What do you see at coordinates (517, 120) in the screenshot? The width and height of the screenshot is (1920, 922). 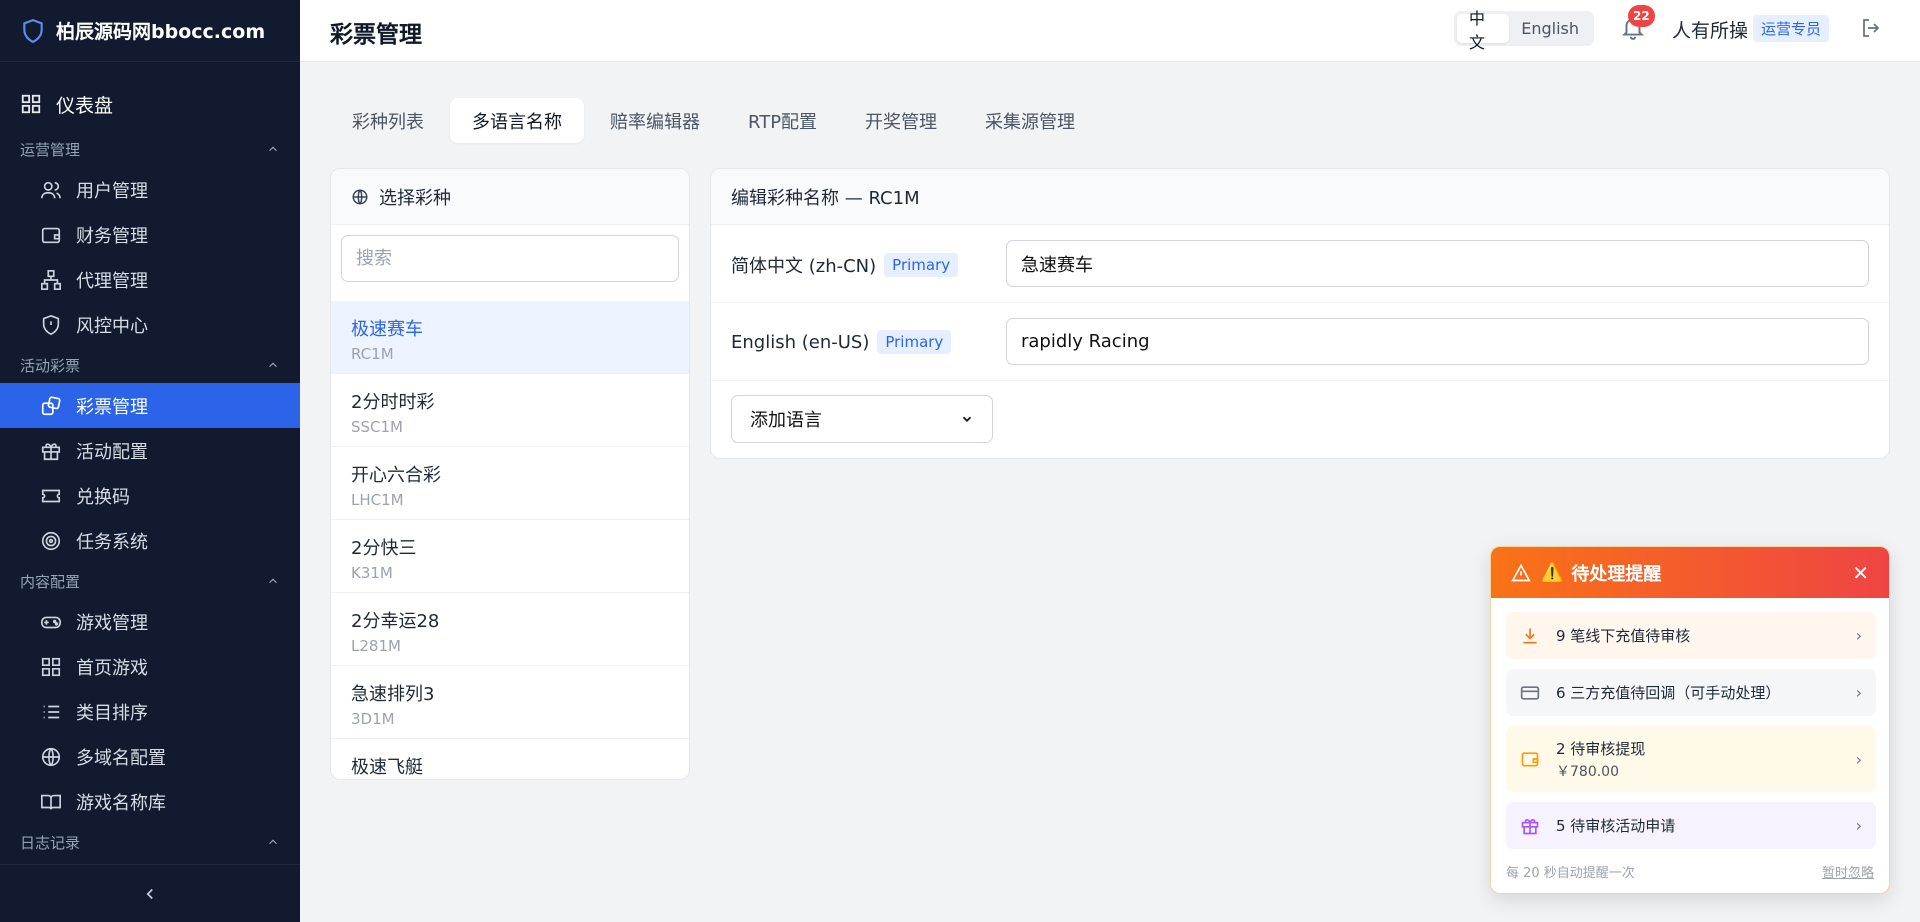 I see `tab-multilingual-names: 多语言名称` at bounding box center [517, 120].